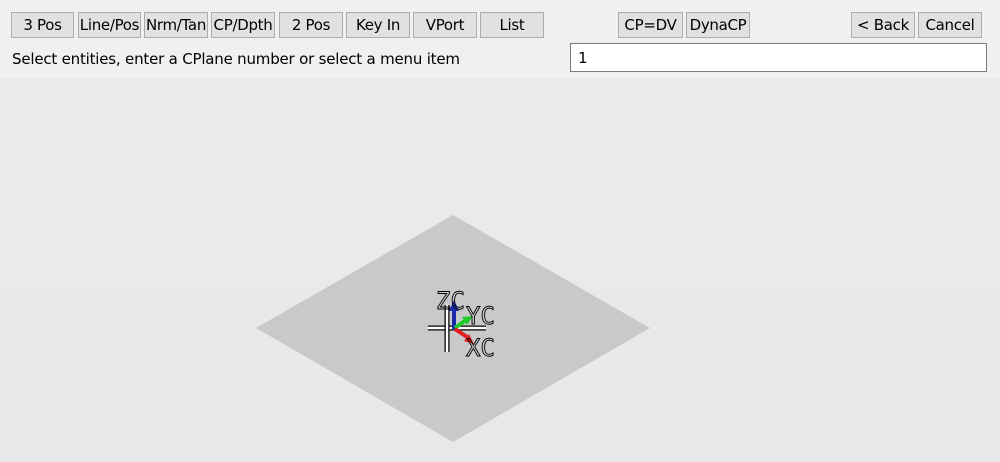  I want to click on nrm-tan-button: Nrm/Tan, so click(176, 25).